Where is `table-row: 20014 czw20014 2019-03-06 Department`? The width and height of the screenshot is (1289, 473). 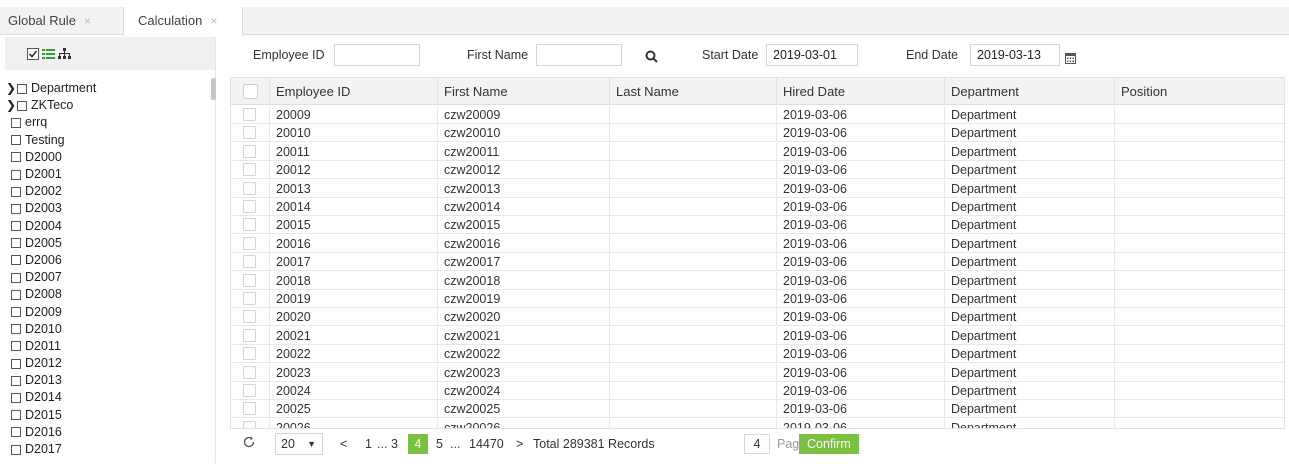
table-row: 20014 czw20014 2019-03-06 Department is located at coordinates (757, 207).